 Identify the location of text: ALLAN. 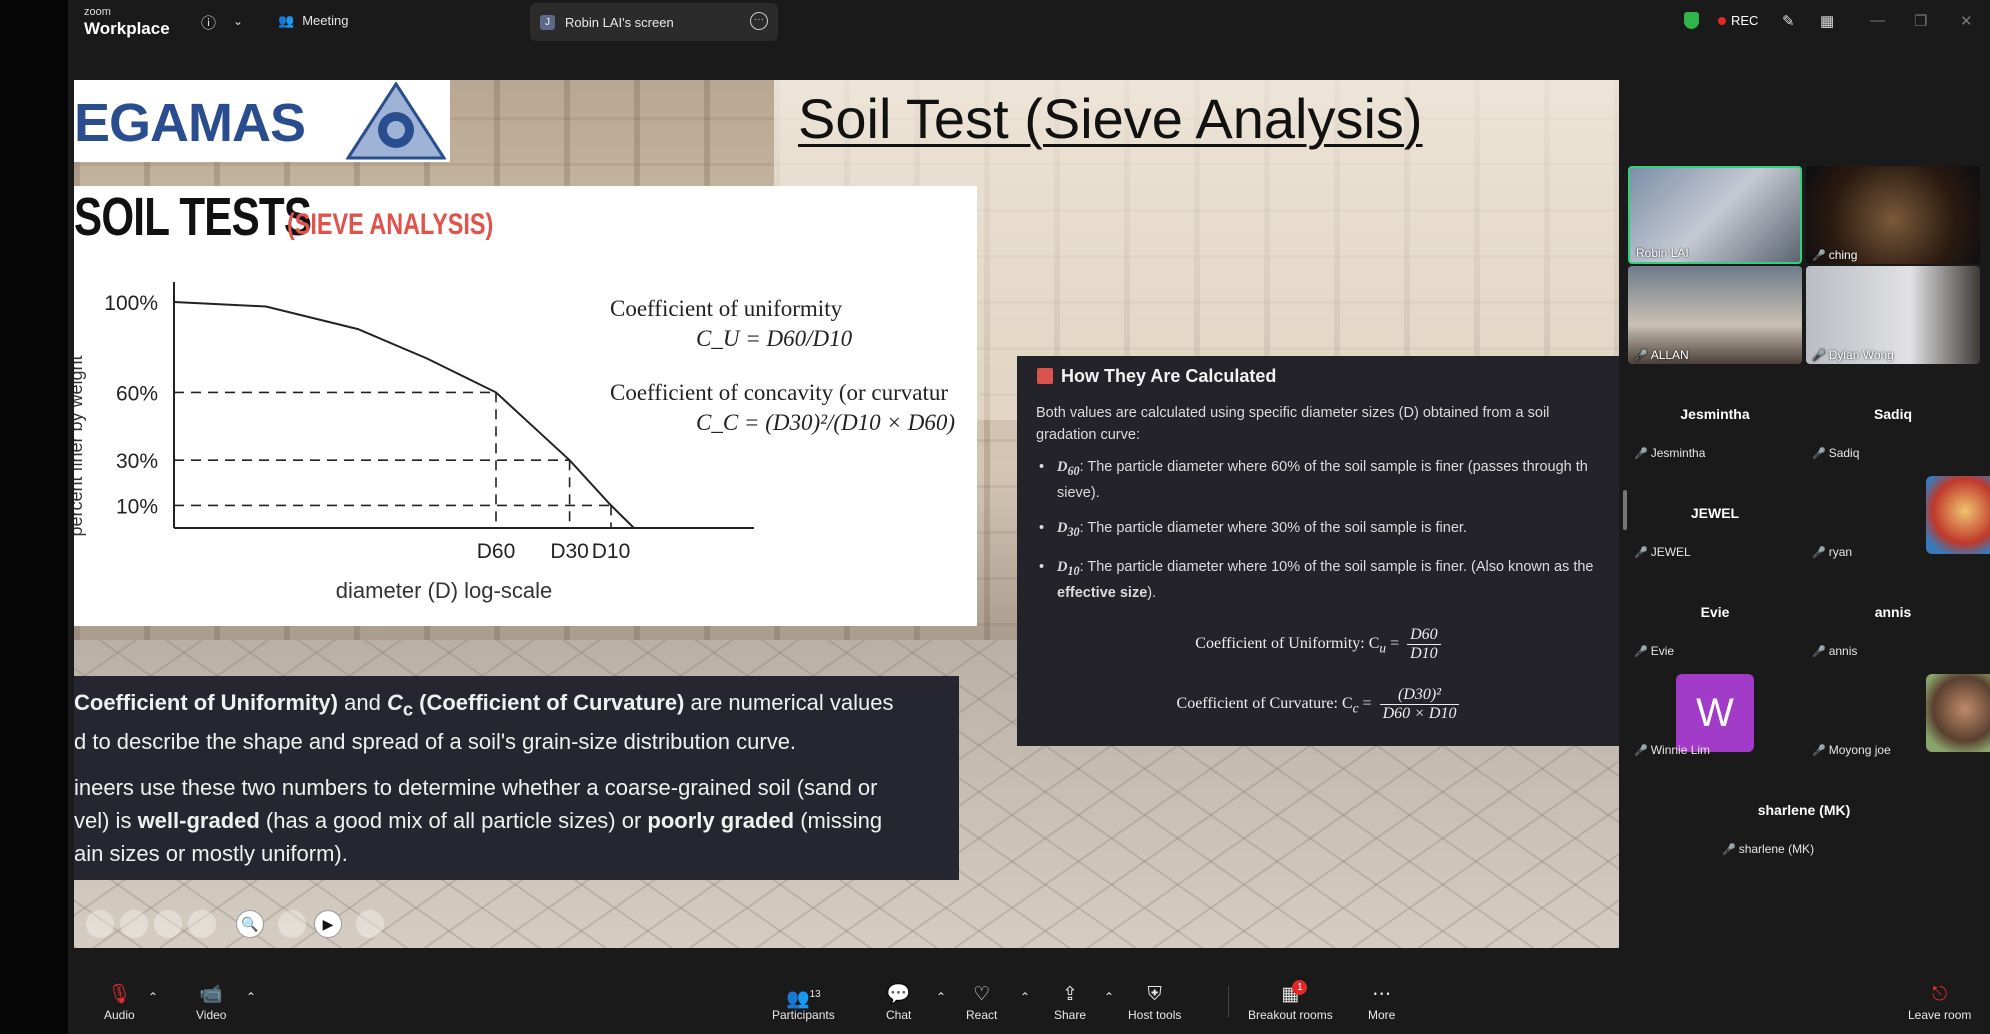
(1669, 355).